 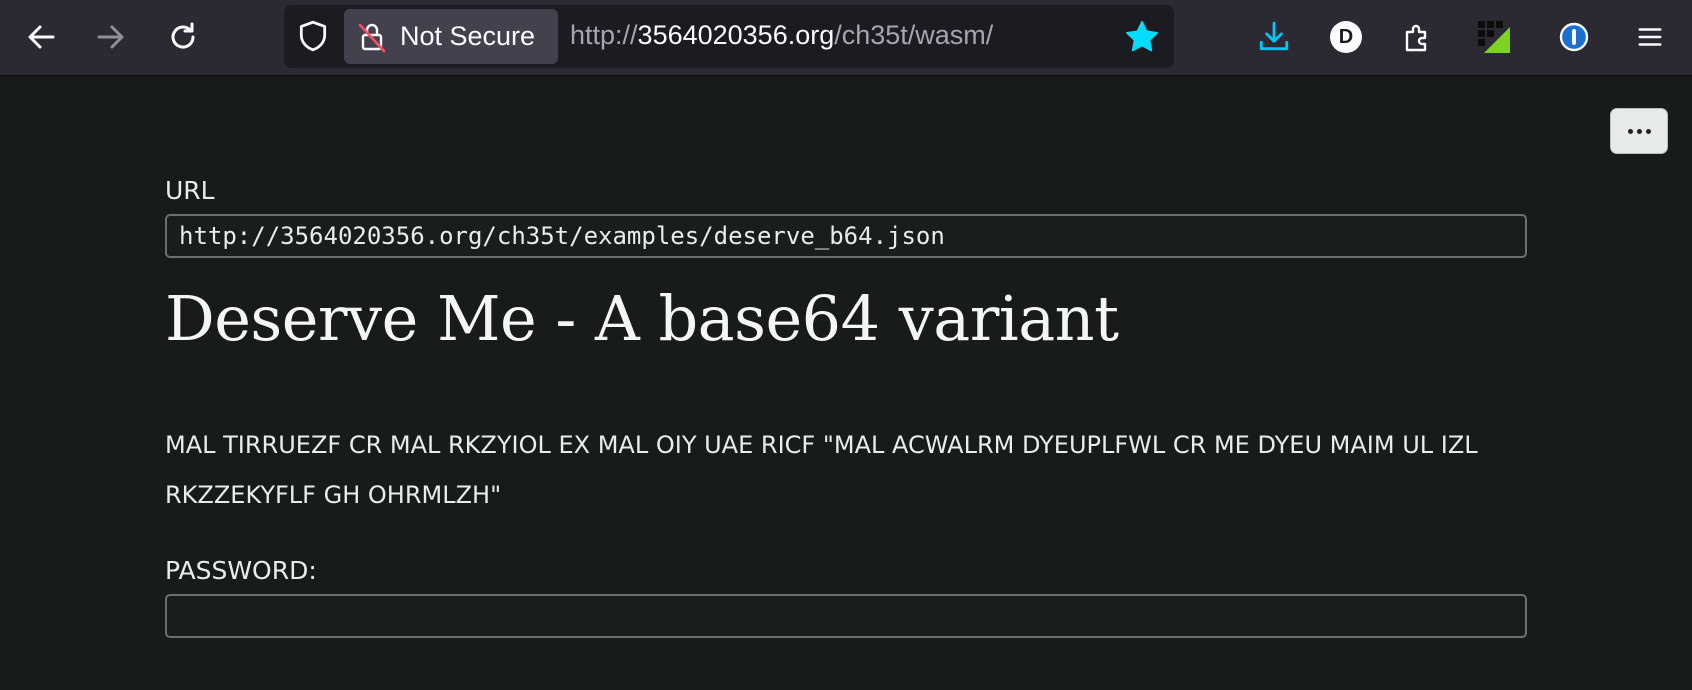 I want to click on password-manager-icon, so click(x=1574, y=37).